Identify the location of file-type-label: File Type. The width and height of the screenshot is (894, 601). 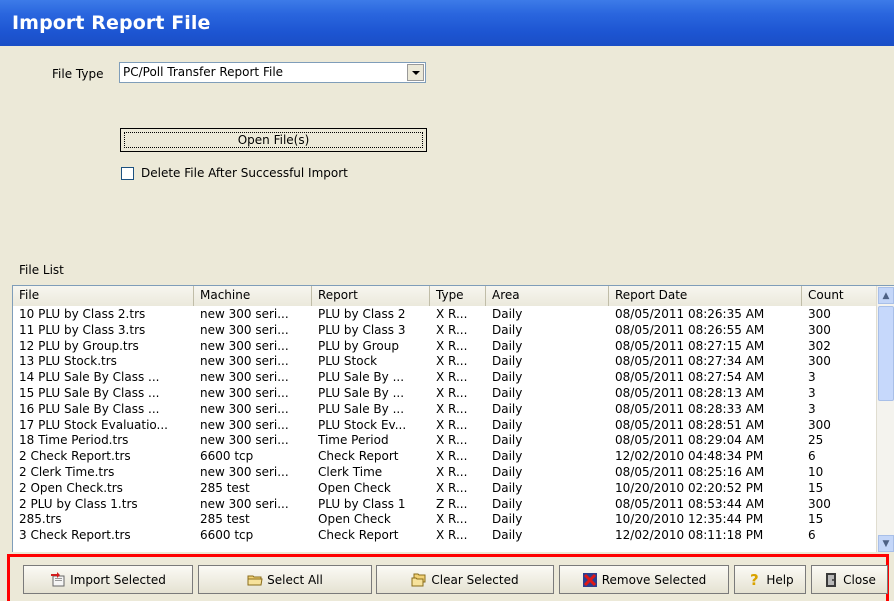
(78, 74).